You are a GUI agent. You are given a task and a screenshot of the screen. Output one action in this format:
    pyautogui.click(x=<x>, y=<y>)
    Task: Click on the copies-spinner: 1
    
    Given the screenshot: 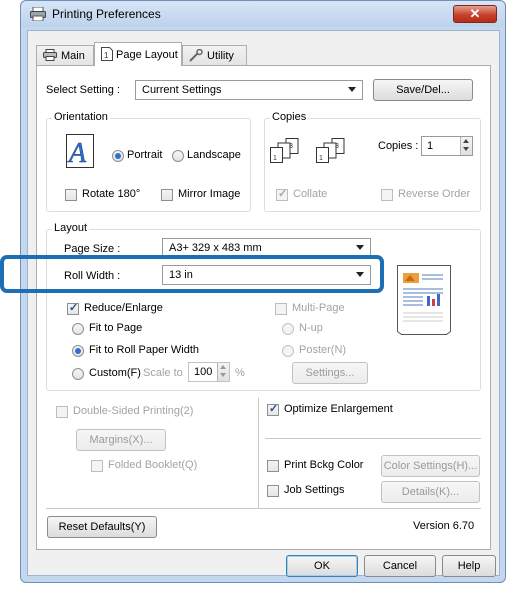 What is the action you would take?
    pyautogui.click(x=447, y=146)
    